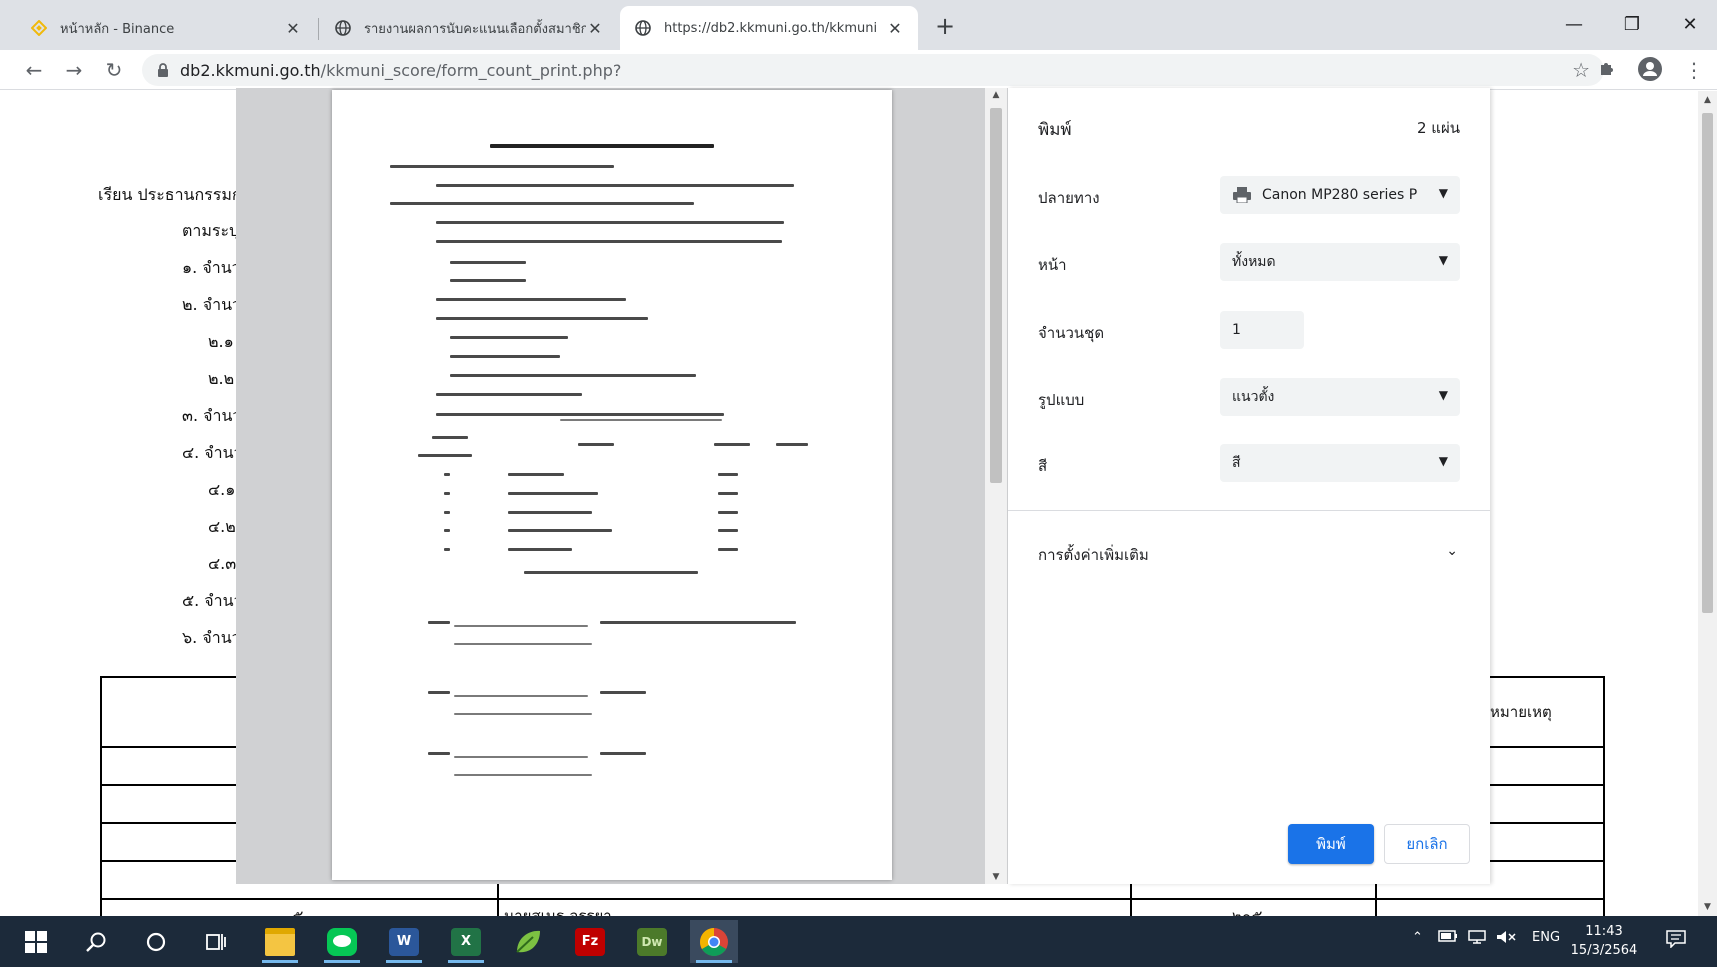 This screenshot has height=967, width=1717. Describe the element at coordinates (1632, 25) in the screenshot. I see `restore-icon: ❐` at that location.